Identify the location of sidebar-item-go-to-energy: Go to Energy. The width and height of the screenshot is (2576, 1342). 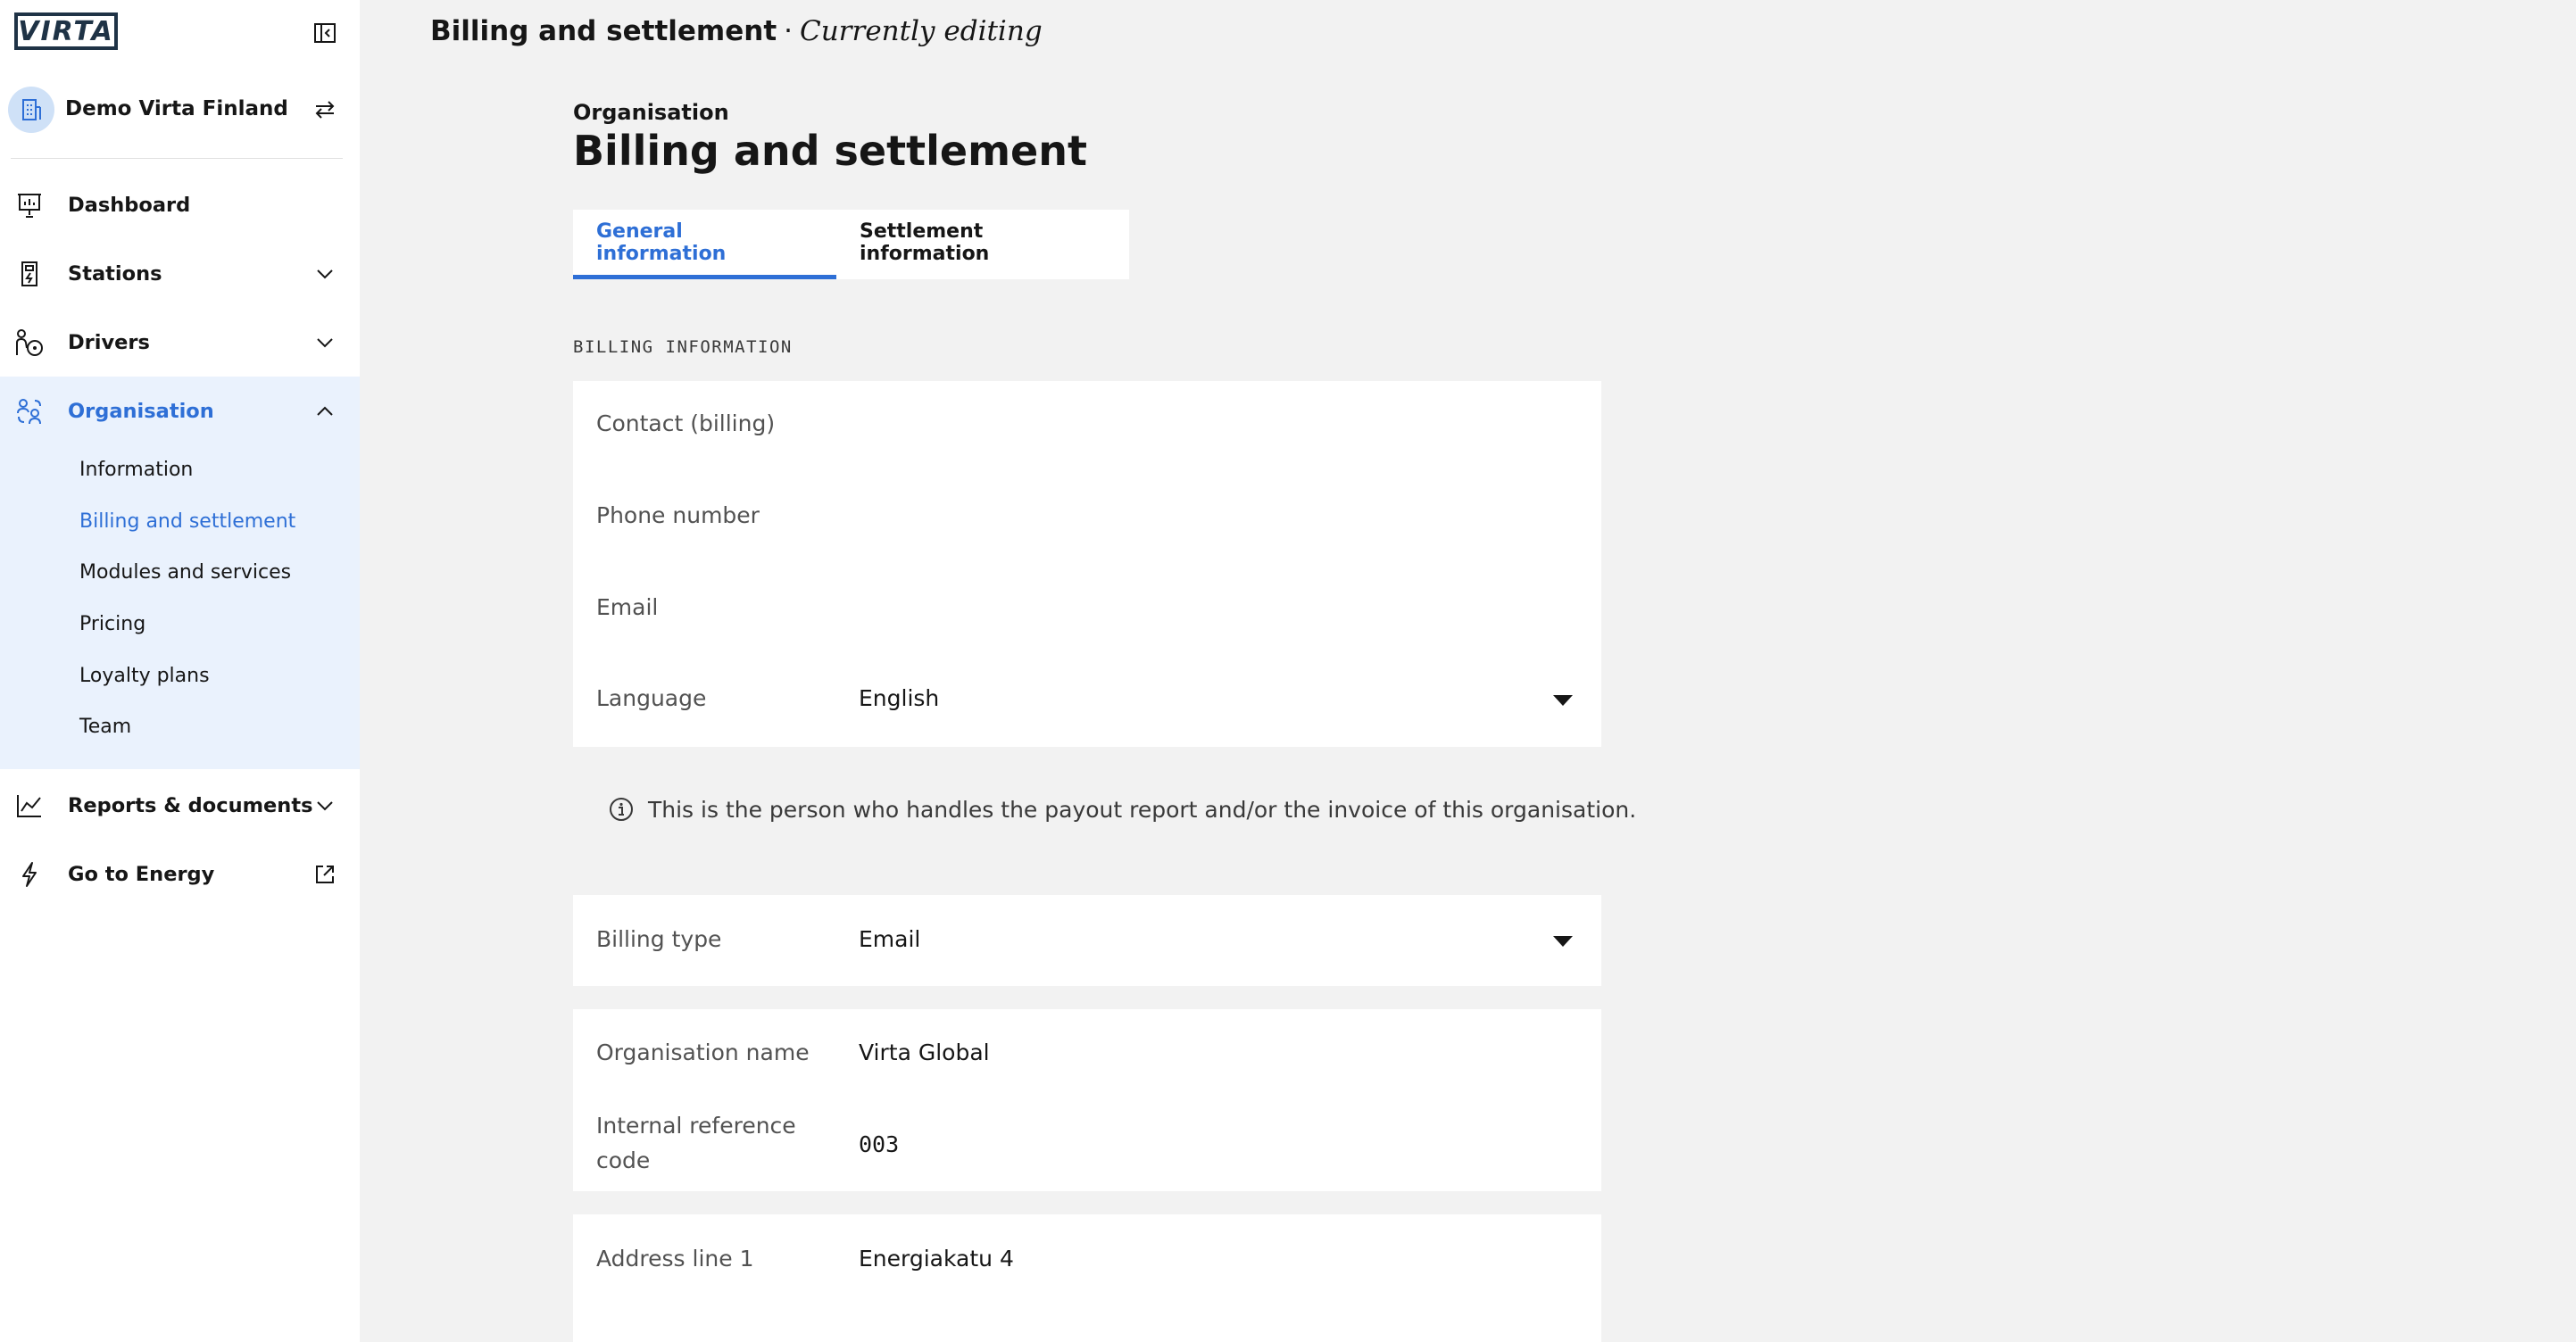
(180, 874).